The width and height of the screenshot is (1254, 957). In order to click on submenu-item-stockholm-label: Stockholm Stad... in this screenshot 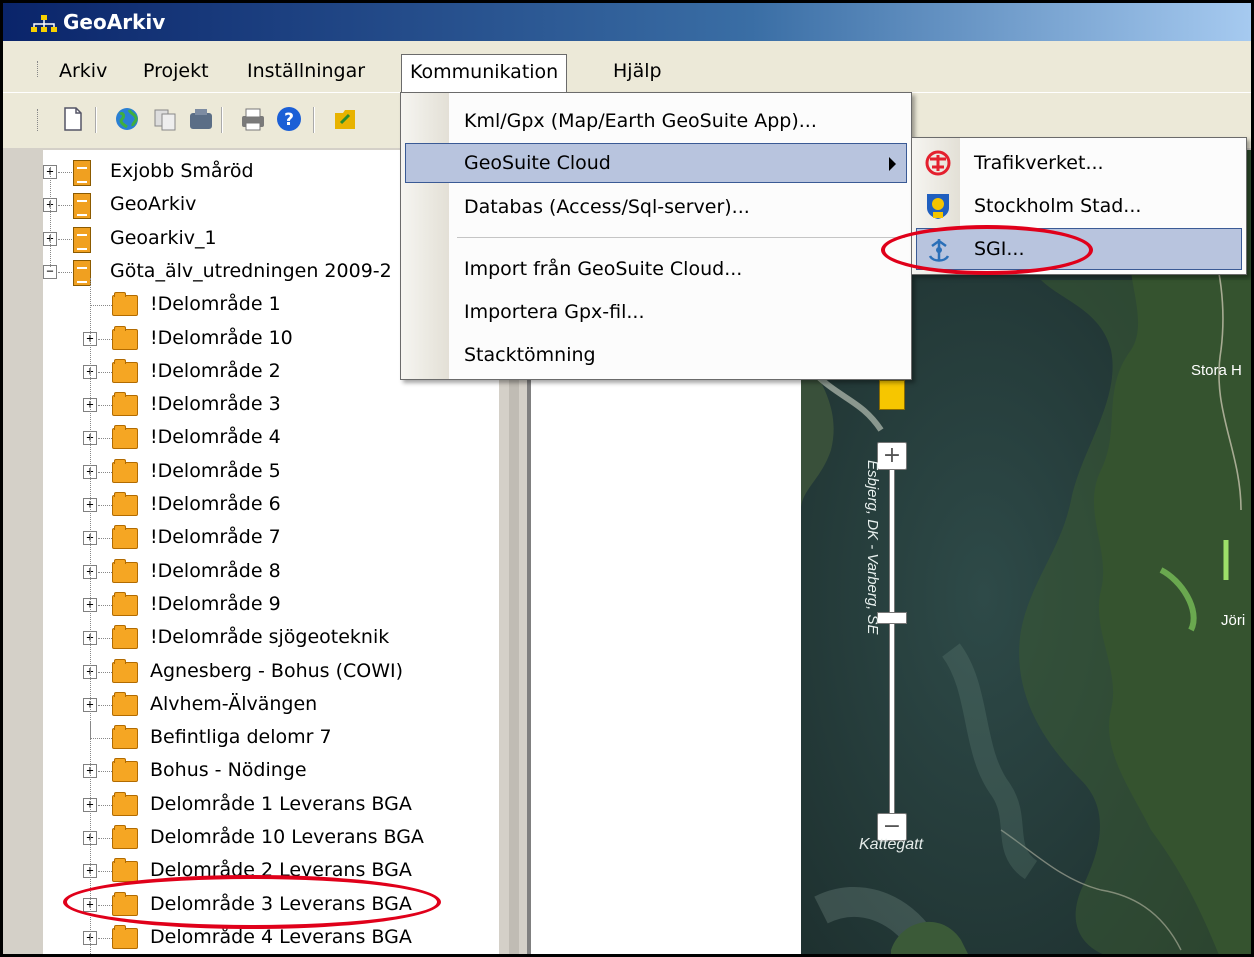, I will do `click(1058, 206)`.